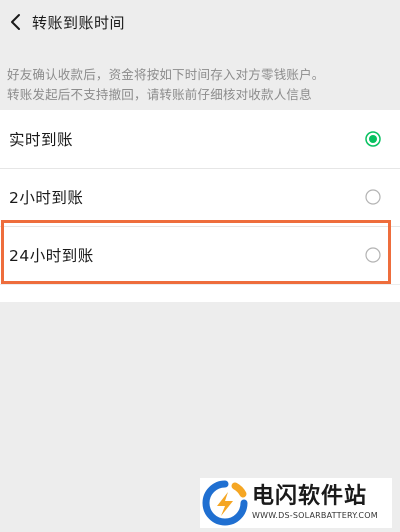  Describe the element at coordinates (51, 256) in the screenshot. I see `option-label: 24小时到账` at that location.